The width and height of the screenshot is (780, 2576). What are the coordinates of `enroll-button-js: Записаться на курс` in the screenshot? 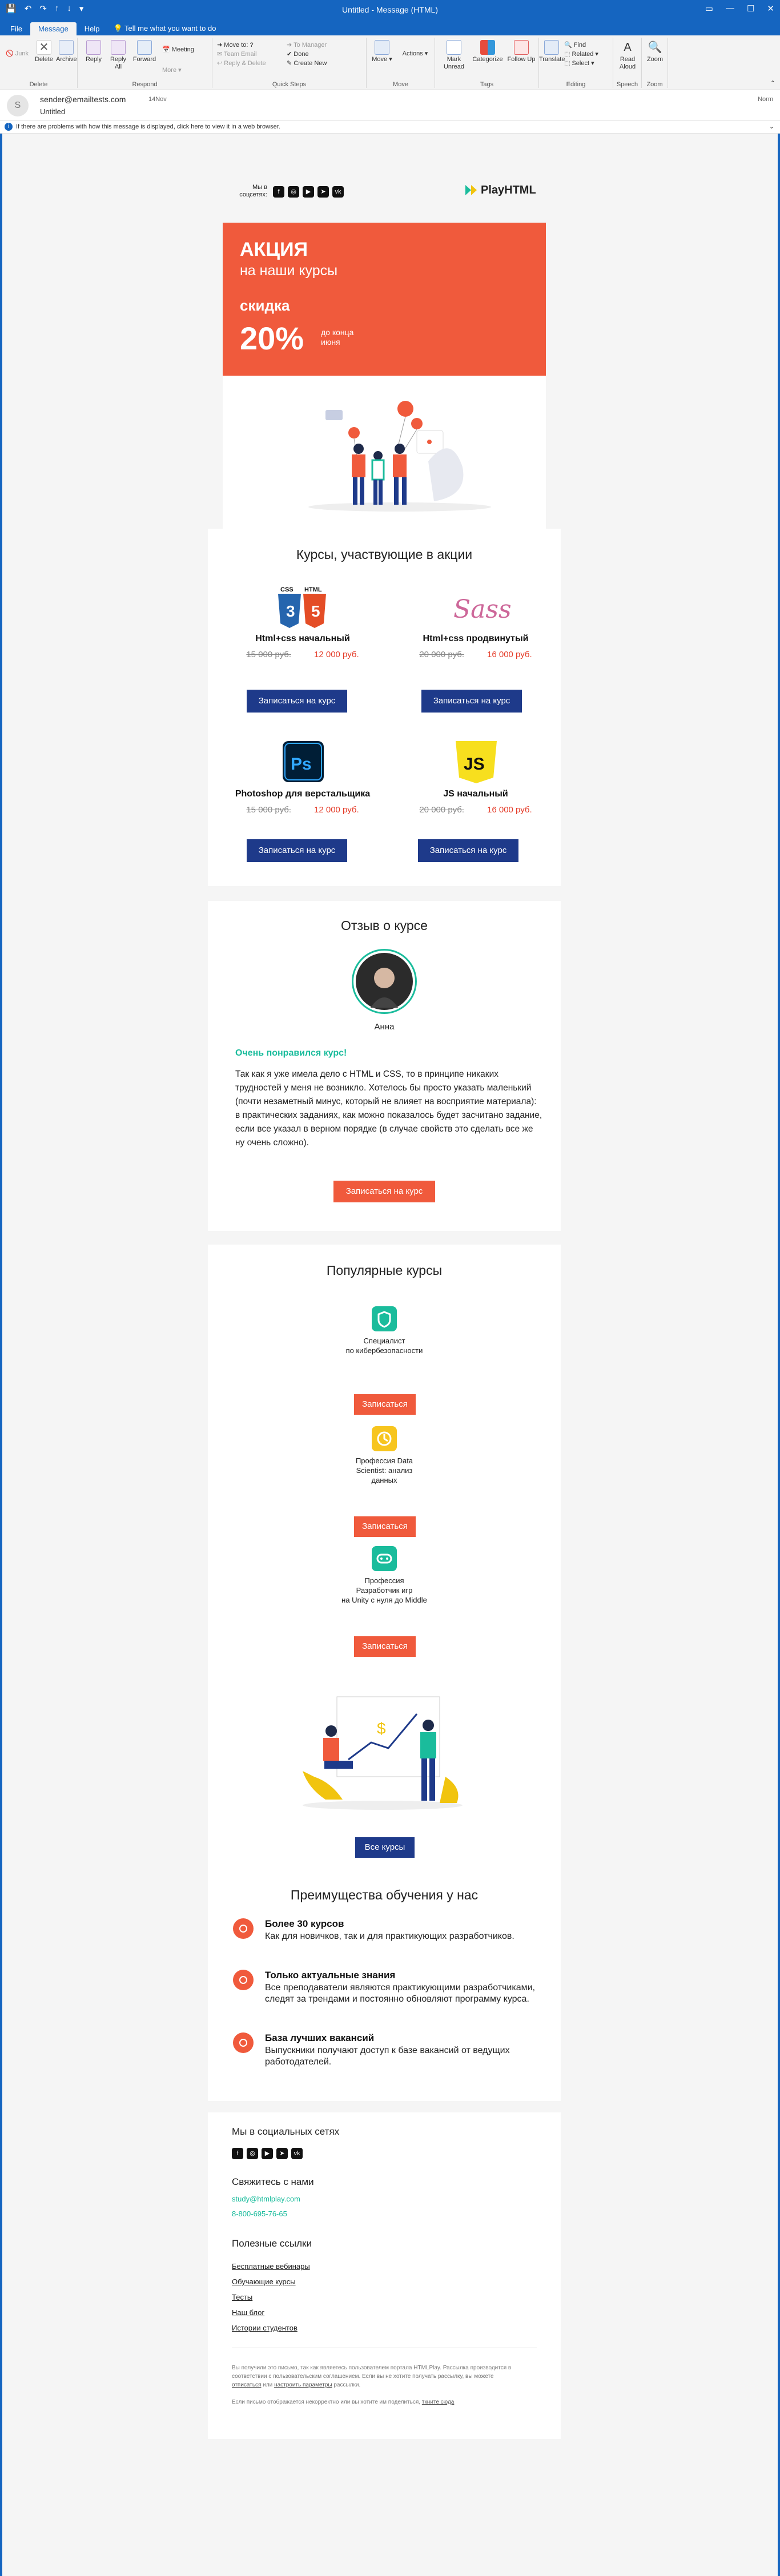 It's located at (468, 850).